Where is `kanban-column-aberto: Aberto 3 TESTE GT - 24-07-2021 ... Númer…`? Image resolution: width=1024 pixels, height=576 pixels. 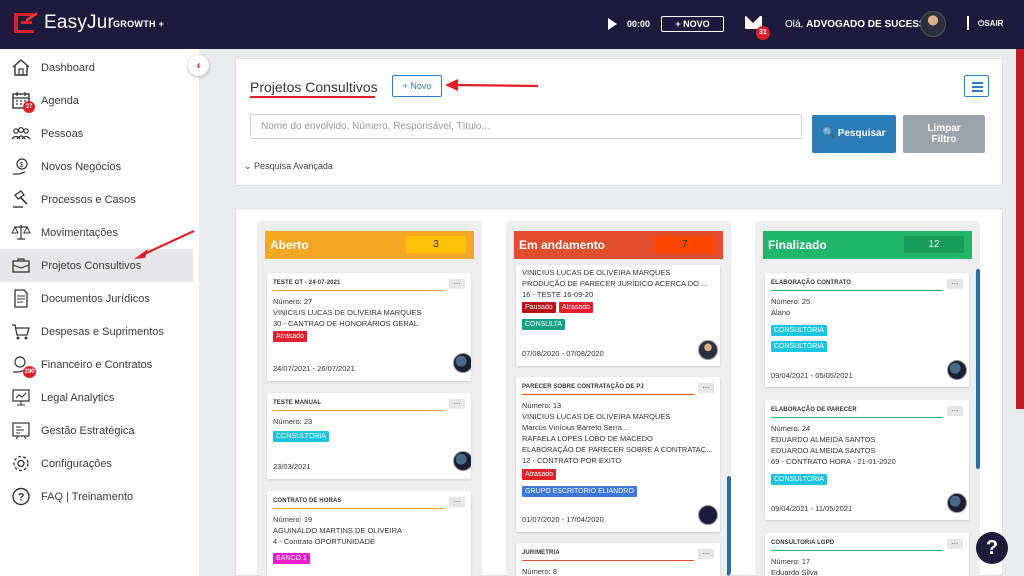
kanban-column-aberto: Aberto 3 TESTE GT - 24-07-2021 ... Númer… is located at coordinates (369, 398).